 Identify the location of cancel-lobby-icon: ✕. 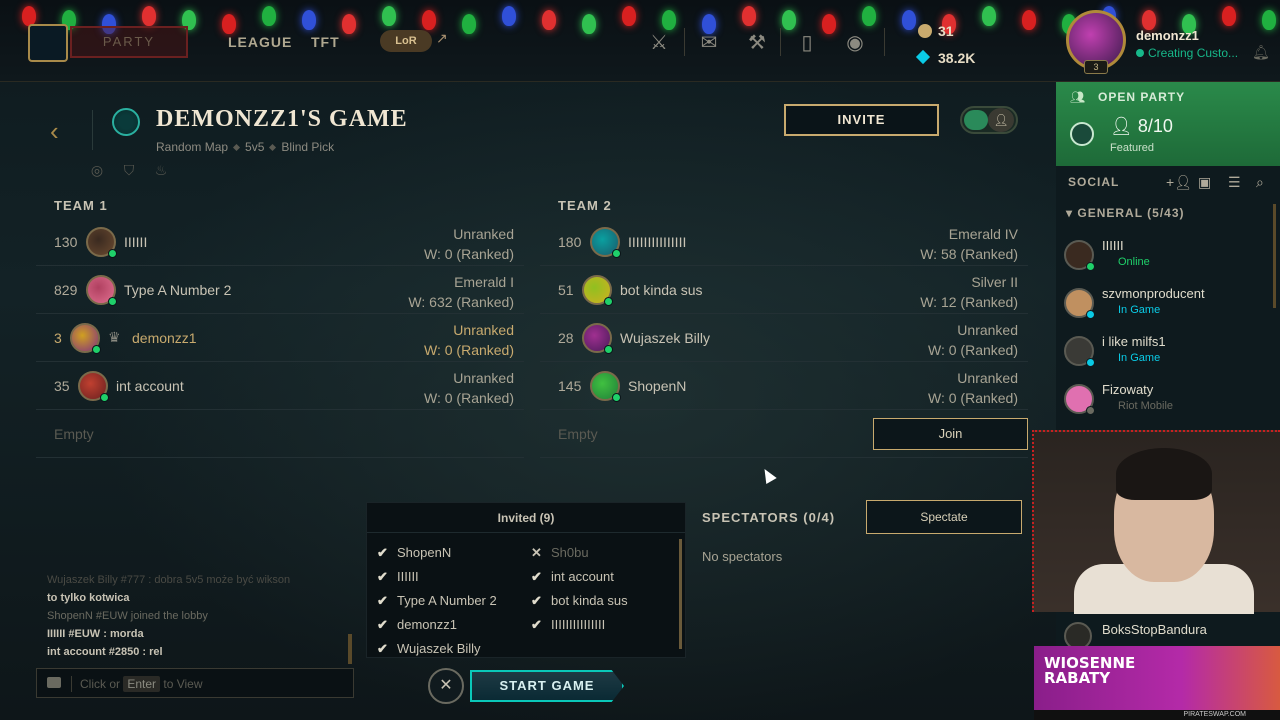
(446, 686).